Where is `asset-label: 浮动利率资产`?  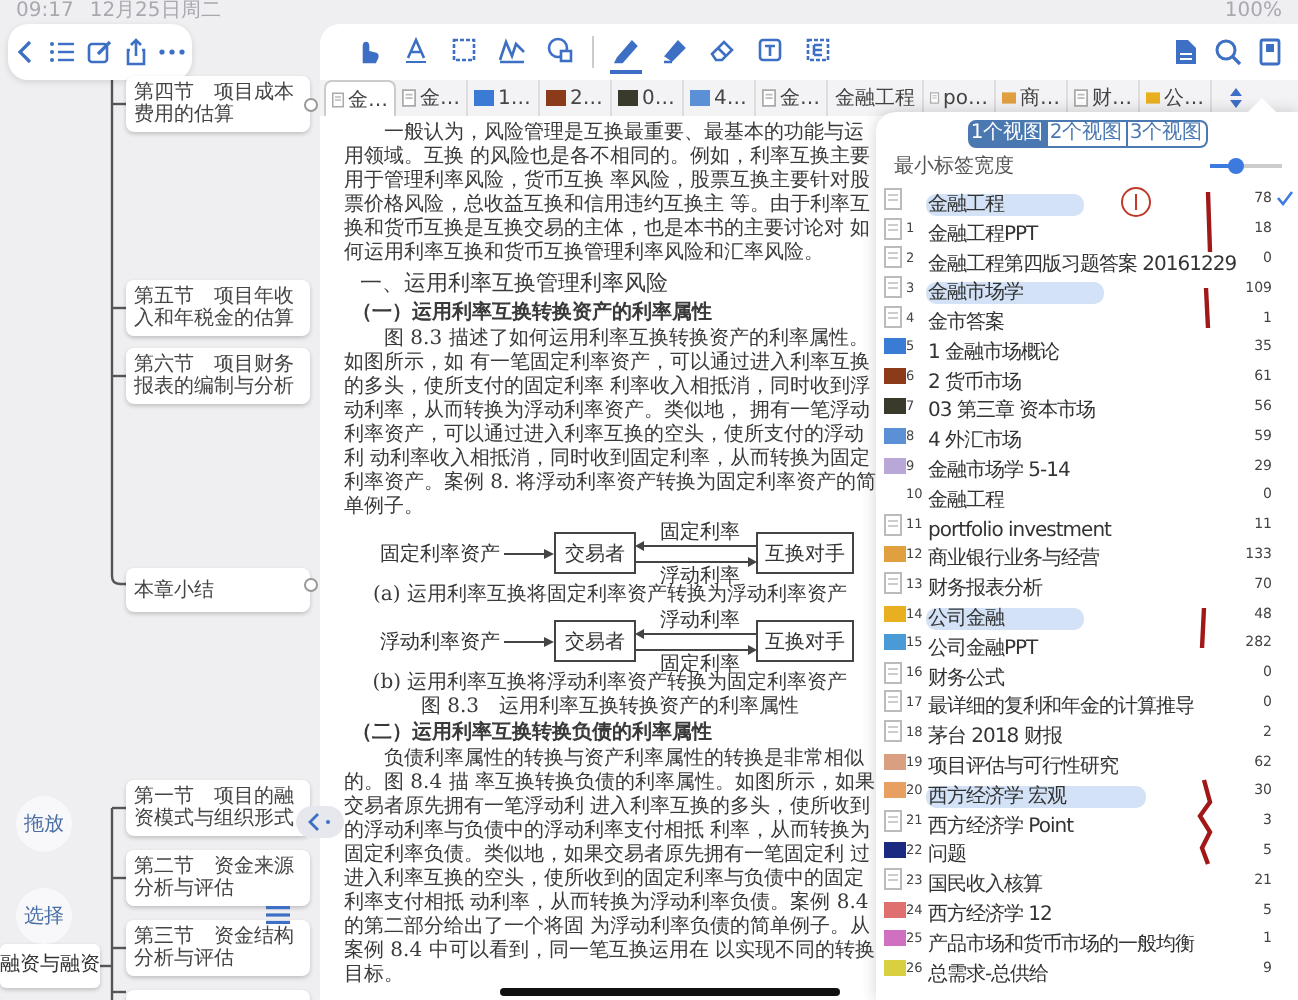 asset-label: 浮动利率资产 is located at coordinates (440, 643).